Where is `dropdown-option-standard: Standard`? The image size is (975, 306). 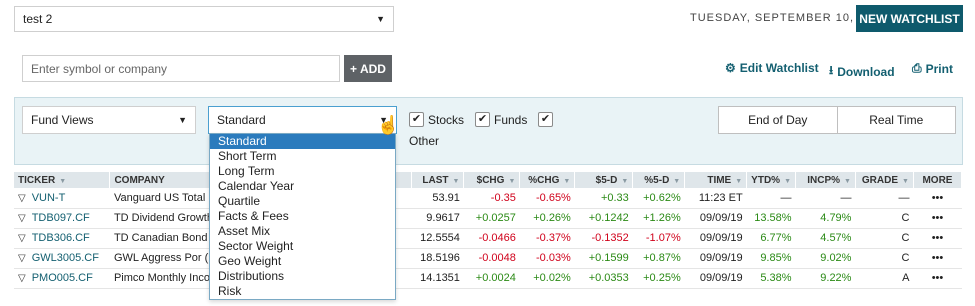 dropdown-option-standard: Standard is located at coordinates (302, 141).